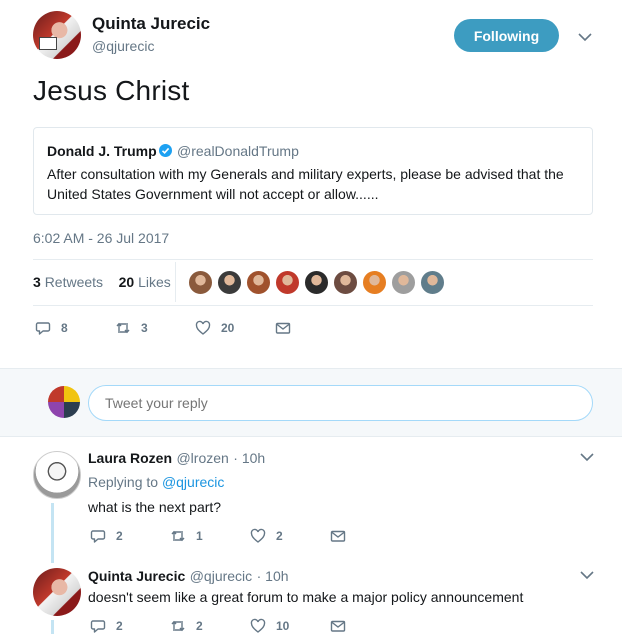 The height and width of the screenshot is (634, 622). I want to click on reply-author-handle: @qjurecic, so click(221, 576).